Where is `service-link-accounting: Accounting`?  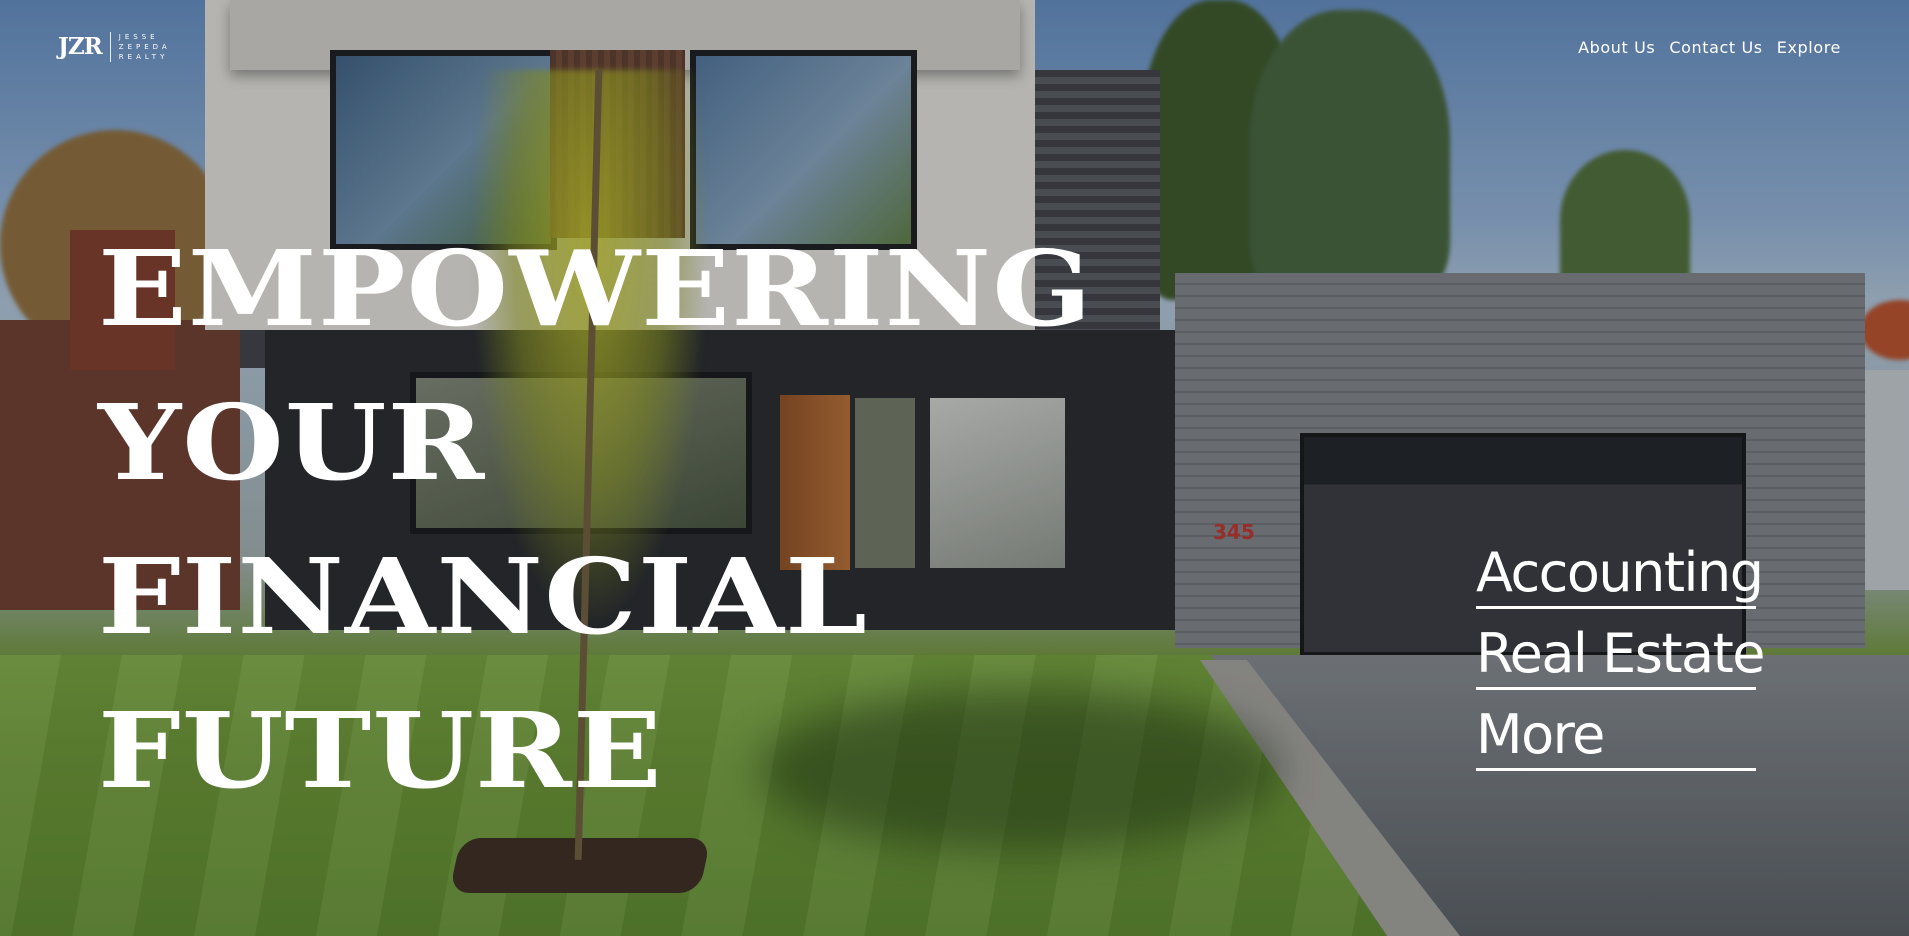
service-link-accounting: Accounting is located at coordinates (1620, 574).